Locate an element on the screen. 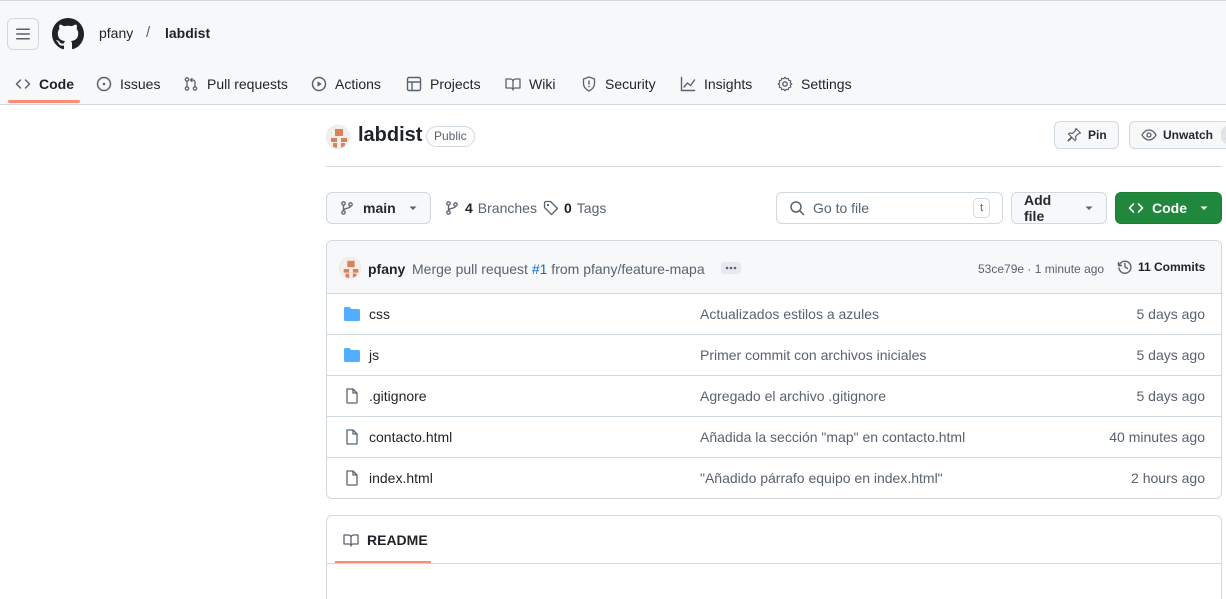 This screenshot has width=1226, height=599. menu-button is located at coordinates (23, 34).